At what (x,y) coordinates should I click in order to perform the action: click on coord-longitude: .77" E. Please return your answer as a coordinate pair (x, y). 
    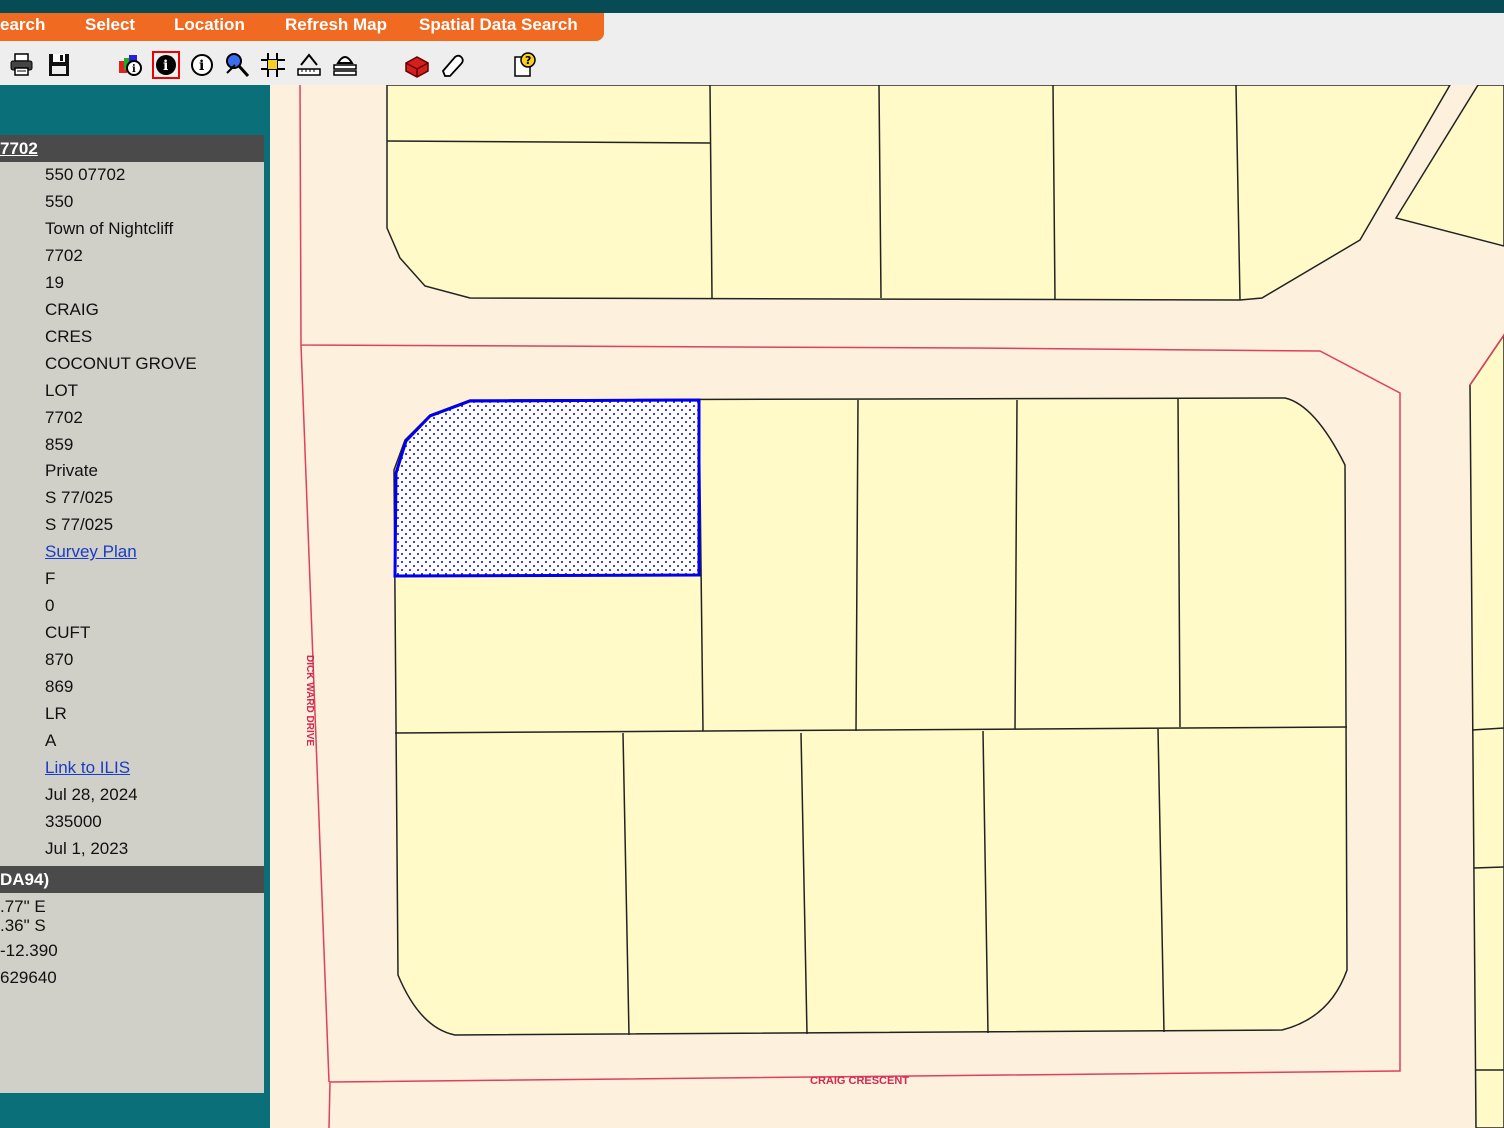
    Looking at the image, I should click on (23, 906).